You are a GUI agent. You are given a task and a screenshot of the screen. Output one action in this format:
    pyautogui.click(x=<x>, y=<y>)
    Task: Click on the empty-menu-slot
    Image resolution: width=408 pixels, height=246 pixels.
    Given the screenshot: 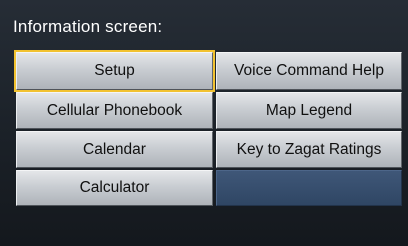 What is the action you would take?
    pyautogui.click(x=309, y=188)
    